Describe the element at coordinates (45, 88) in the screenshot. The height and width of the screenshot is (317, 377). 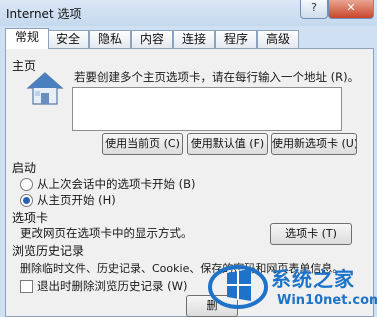
I see `home-icon` at that location.